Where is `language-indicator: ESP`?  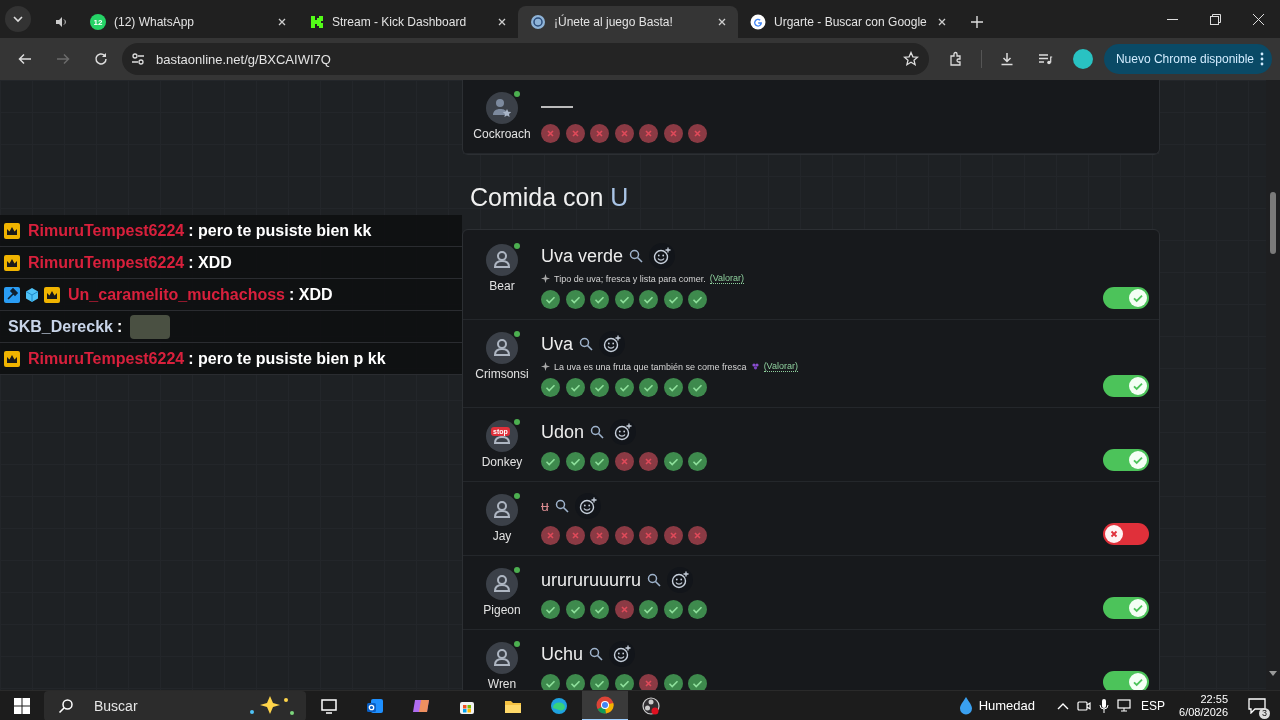
language-indicator: ESP is located at coordinates (1153, 705).